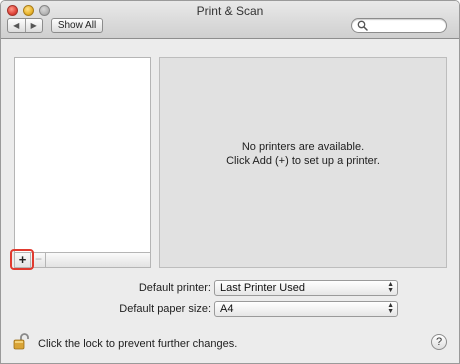 This screenshot has width=460, height=364. Describe the element at coordinates (230, 20) in the screenshot. I see `window-toolbar: Print & Scan ◀ ▶ Show All` at that location.